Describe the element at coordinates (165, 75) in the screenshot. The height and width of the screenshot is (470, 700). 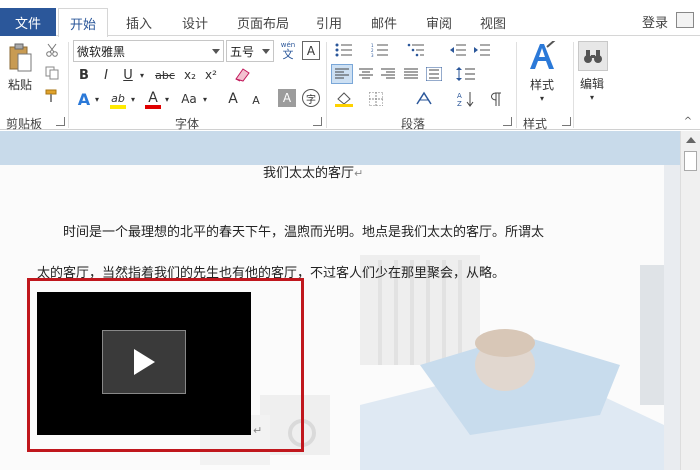
I see `strikethrough-button: abc` at that location.